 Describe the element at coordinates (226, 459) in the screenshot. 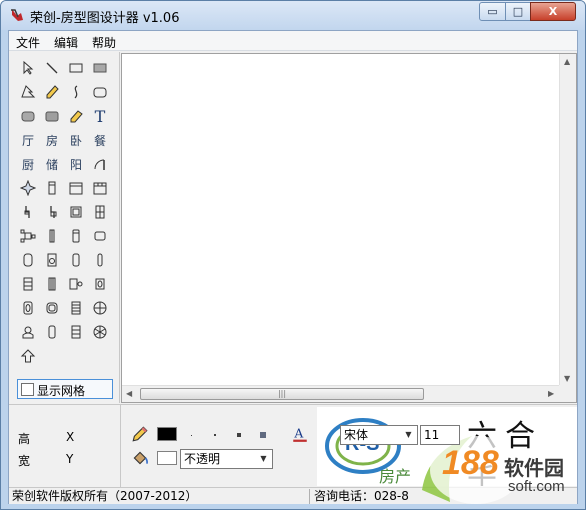

I see `opacity-select: 不透明 ▼` at that location.